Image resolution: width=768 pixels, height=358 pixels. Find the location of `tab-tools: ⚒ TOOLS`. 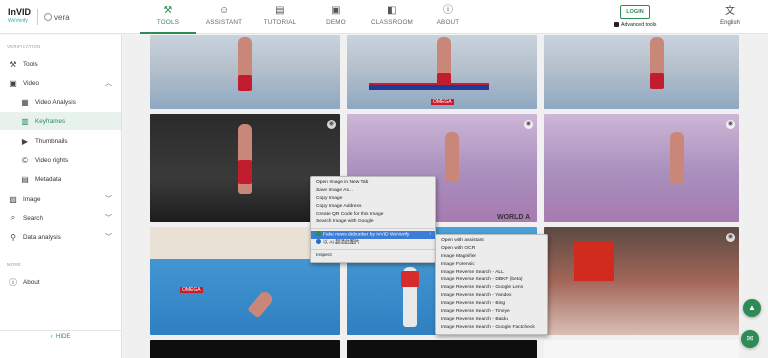

tab-tools: ⚒ TOOLS is located at coordinates (168, 17).